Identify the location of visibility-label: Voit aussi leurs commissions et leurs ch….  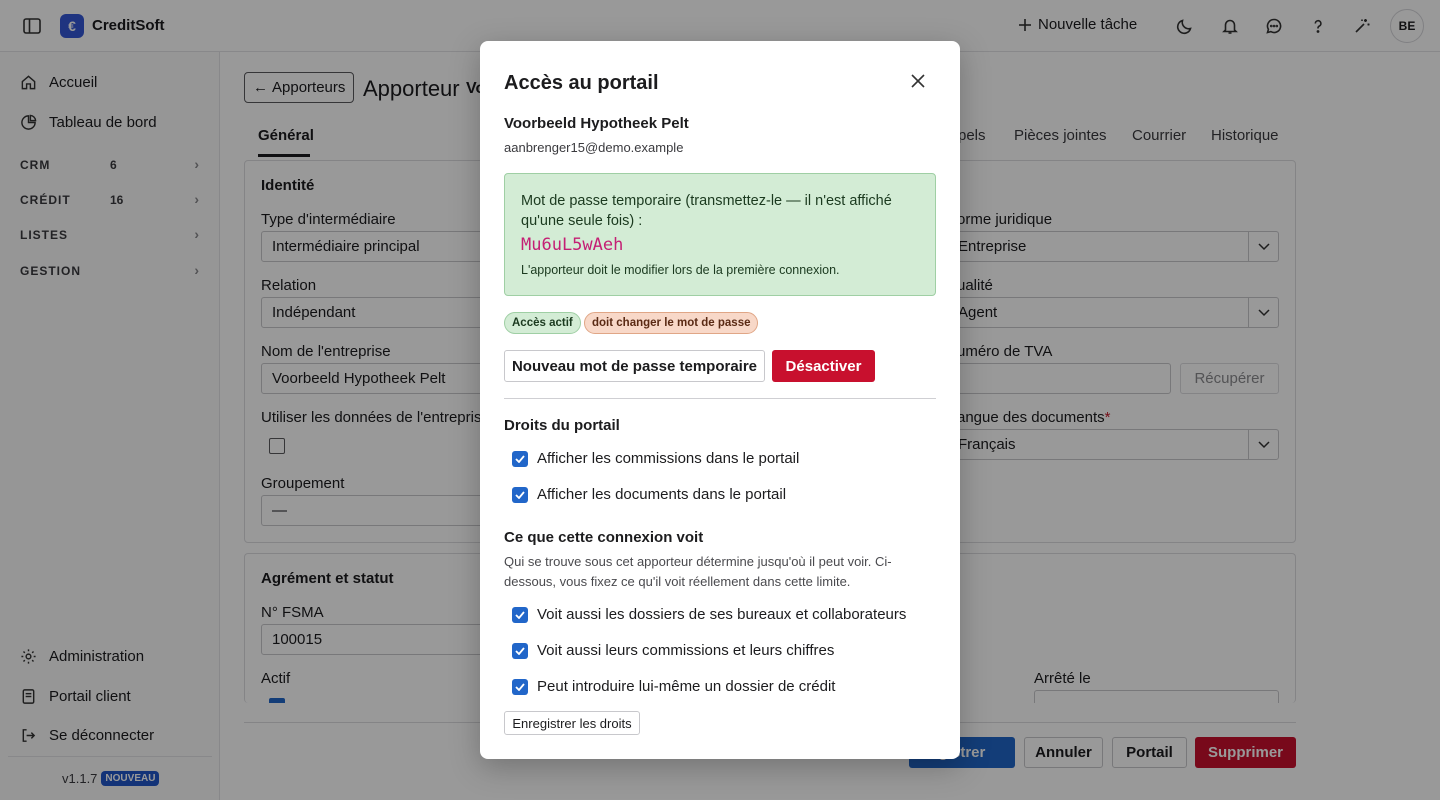
(686, 650).